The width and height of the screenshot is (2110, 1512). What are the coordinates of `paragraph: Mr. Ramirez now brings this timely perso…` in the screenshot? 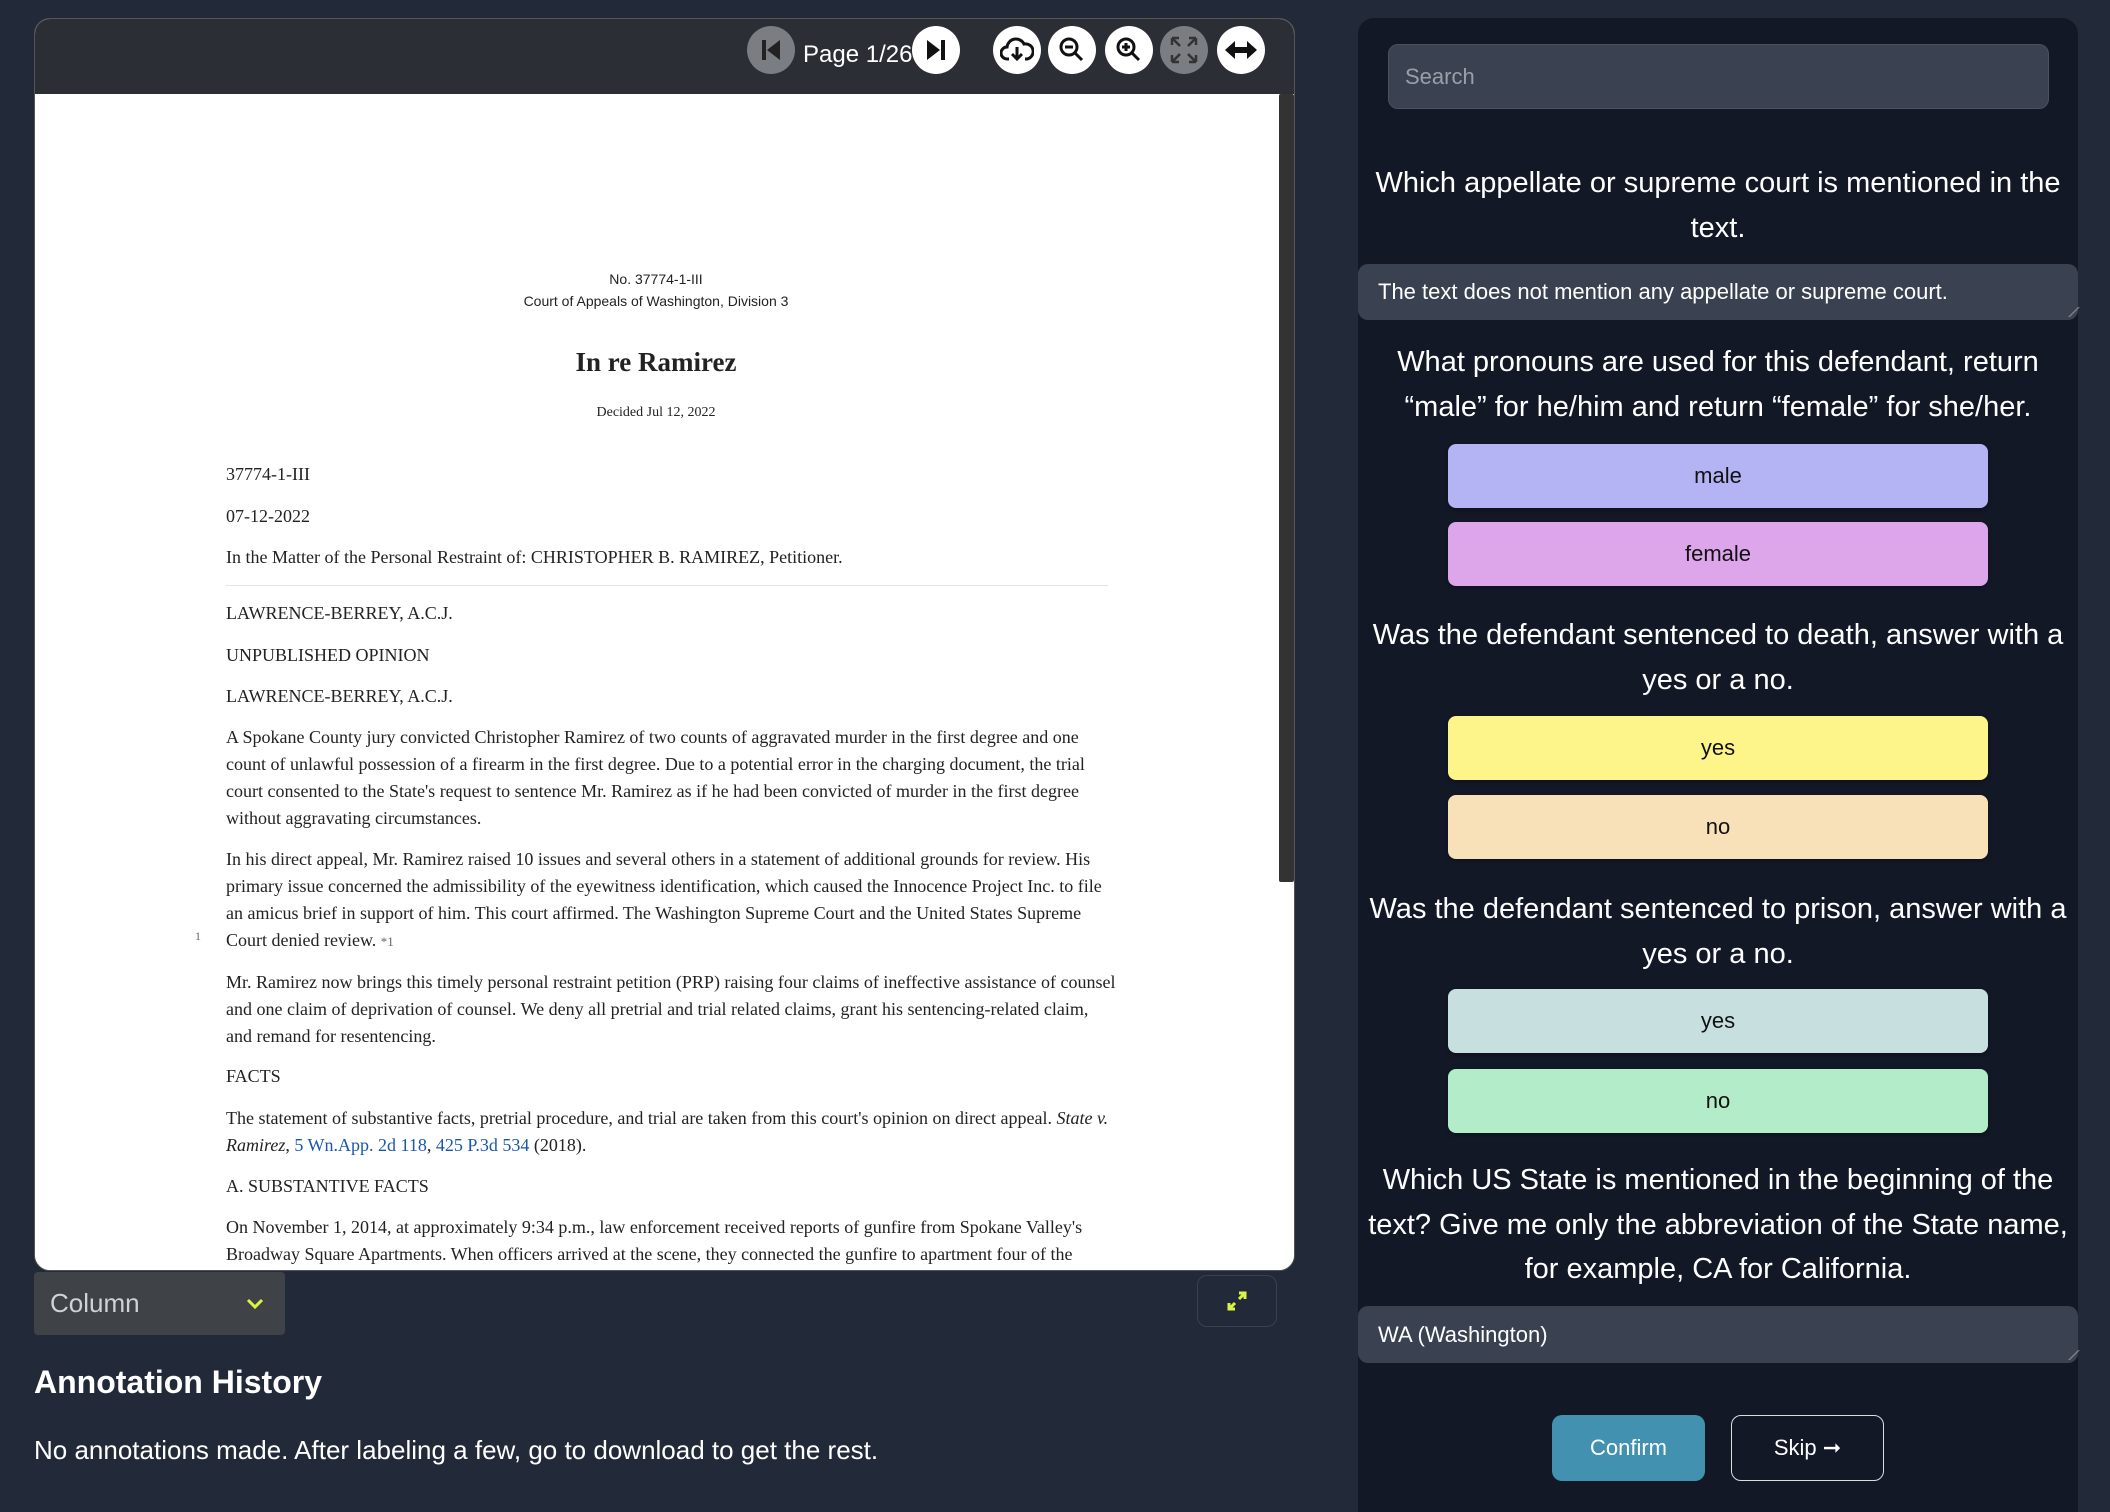 It's located at (671, 1009).